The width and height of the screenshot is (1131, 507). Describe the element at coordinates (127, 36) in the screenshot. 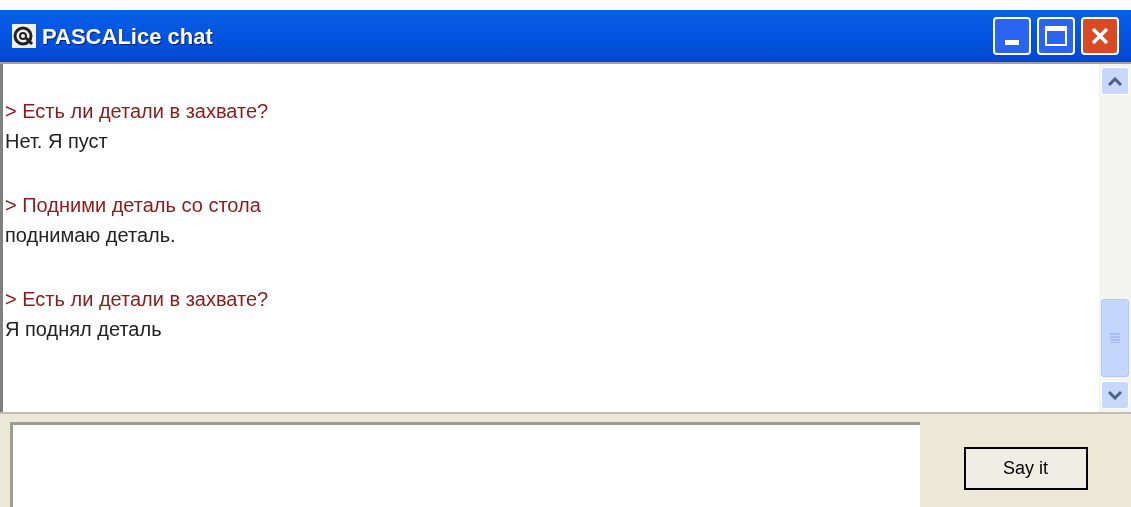

I see `window-title: PASCALice chat` at that location.